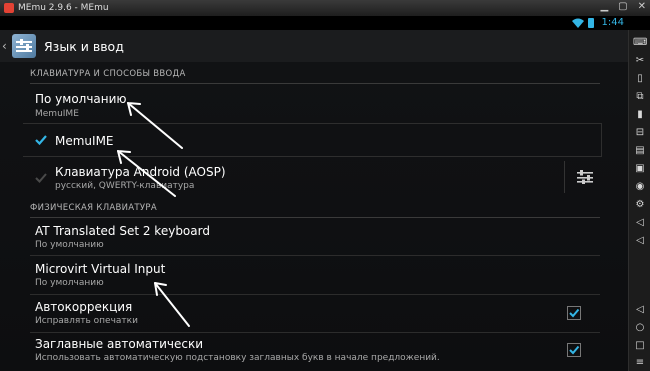 The image size is (650, 371). I want to click on list-item-microvirt: Microvirt Virtual Input По умолчанию, so click(314, 275).